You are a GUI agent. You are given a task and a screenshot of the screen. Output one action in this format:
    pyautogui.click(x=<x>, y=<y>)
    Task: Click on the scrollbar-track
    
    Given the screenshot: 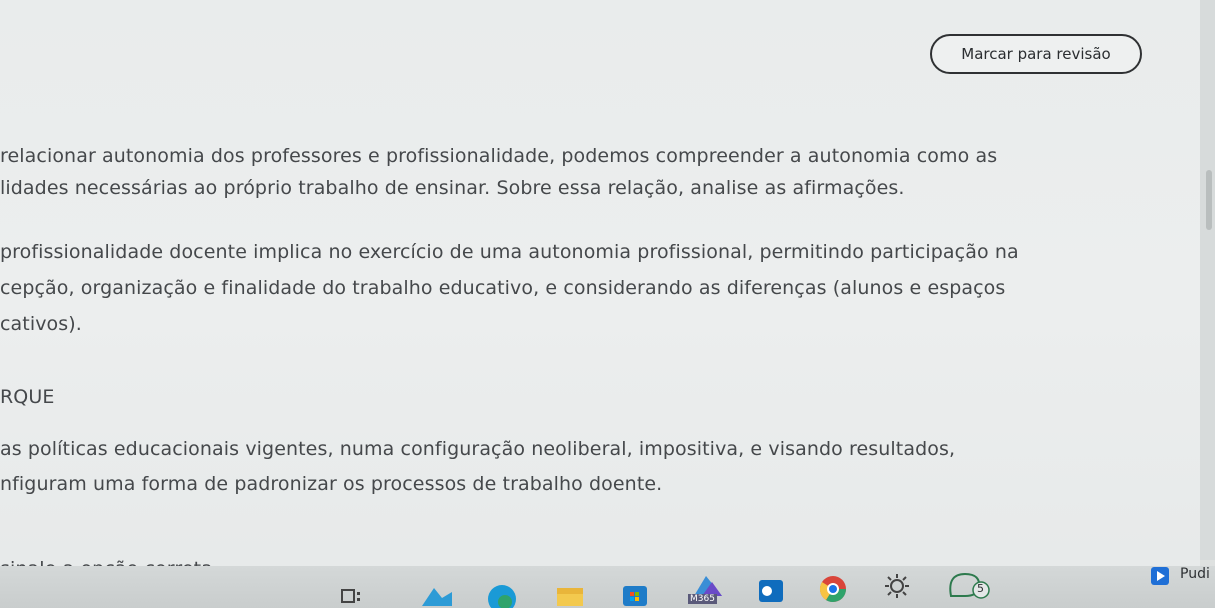 What is the action you would take?
    pyautogui.click(x=1207, y=280)
    